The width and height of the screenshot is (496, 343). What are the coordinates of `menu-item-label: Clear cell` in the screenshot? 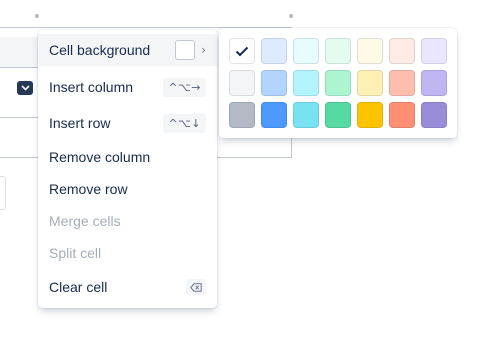 It's located at (78, 287).